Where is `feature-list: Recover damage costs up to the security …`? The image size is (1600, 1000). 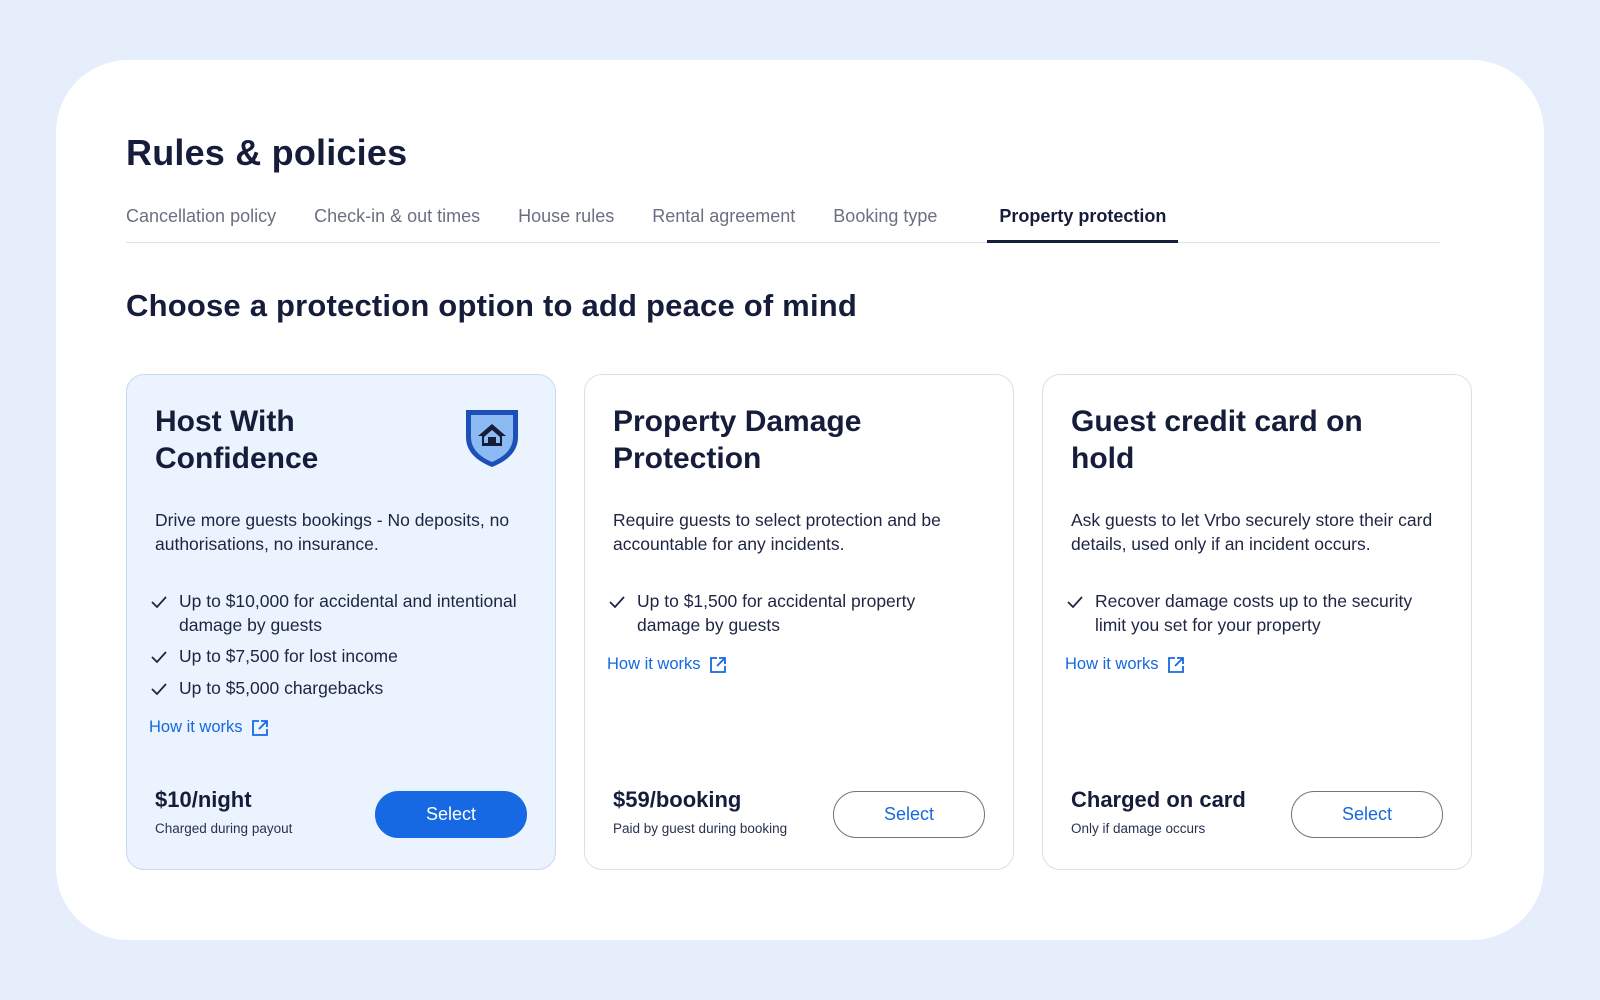 feature-list: Recover damage costs up to the security … is located at coordinates (1255, 613).